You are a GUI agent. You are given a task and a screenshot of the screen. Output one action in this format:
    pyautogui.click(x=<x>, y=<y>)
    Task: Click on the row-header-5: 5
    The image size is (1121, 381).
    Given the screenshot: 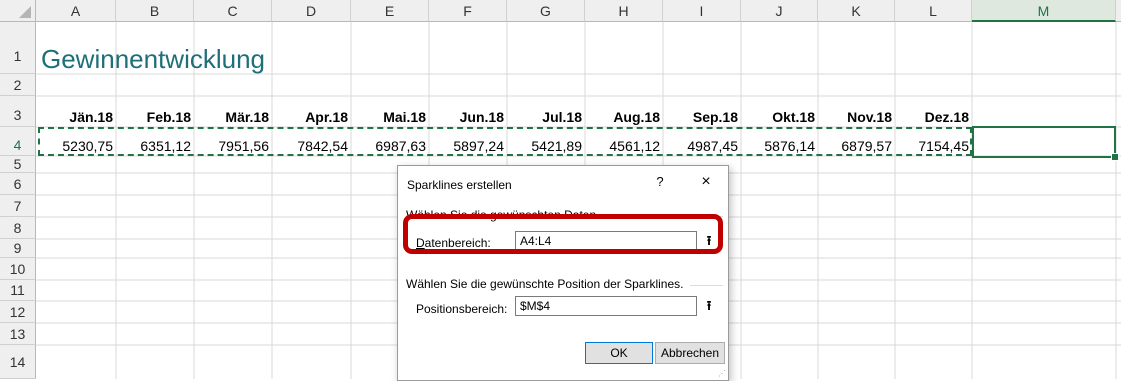 What is the action you would take?
    pyautogui.click(x=18, y=164)
    